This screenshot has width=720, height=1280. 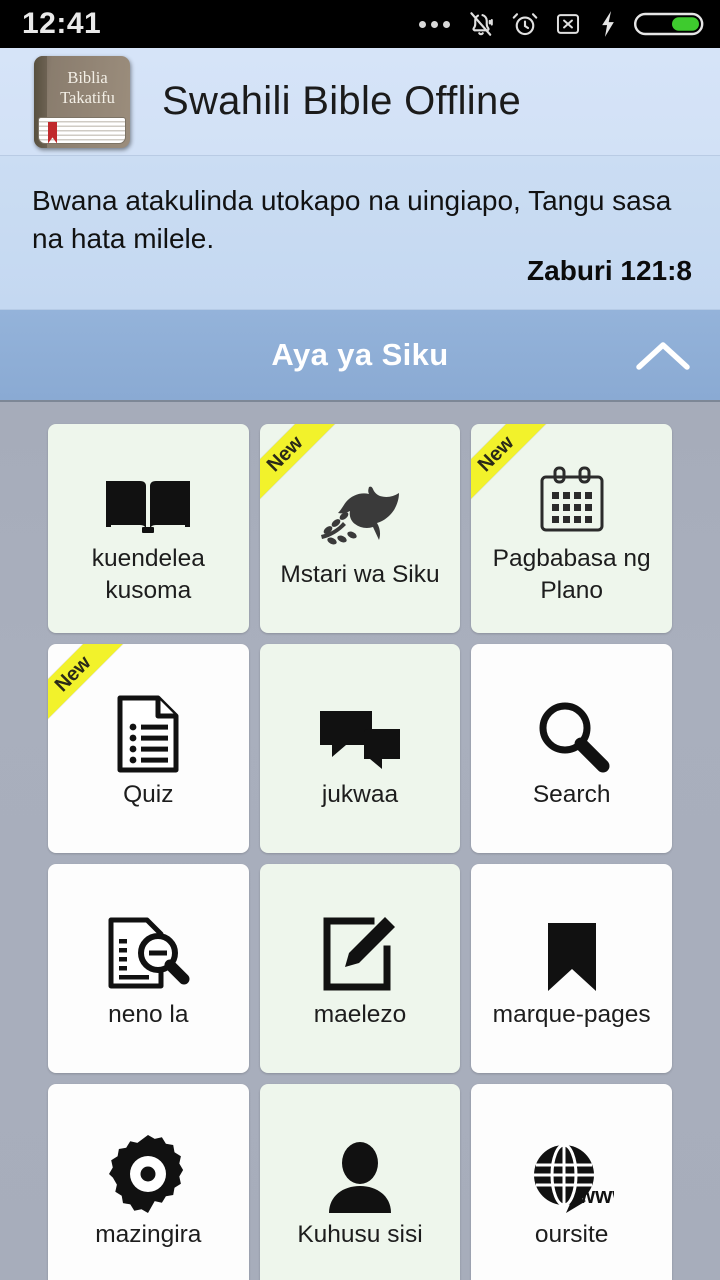 I want to click on app-title: Swahili Bible Offline, so click(x=342, y=101).